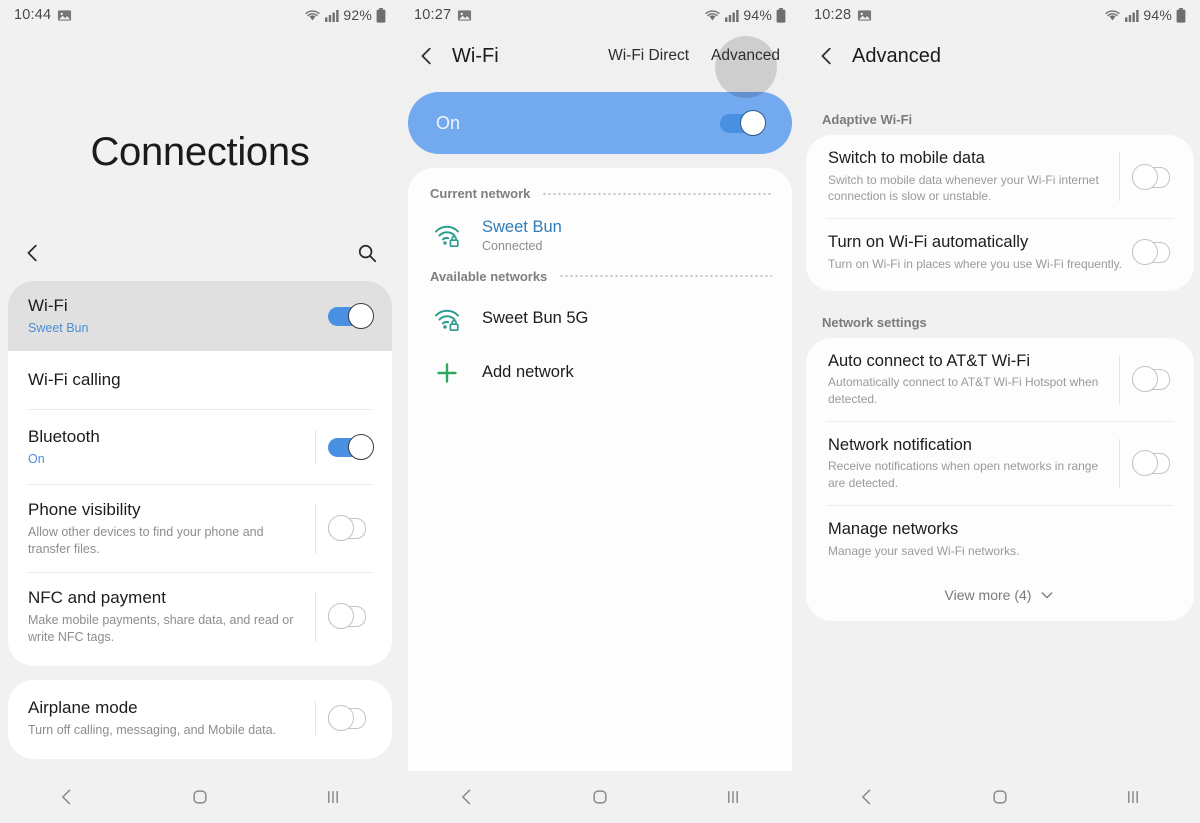 This screenshot has width=1200, height=823. I want to click on wifi-appbar: Wi-Fi Wi-Fi Direct Advanced, so click(600, 64).